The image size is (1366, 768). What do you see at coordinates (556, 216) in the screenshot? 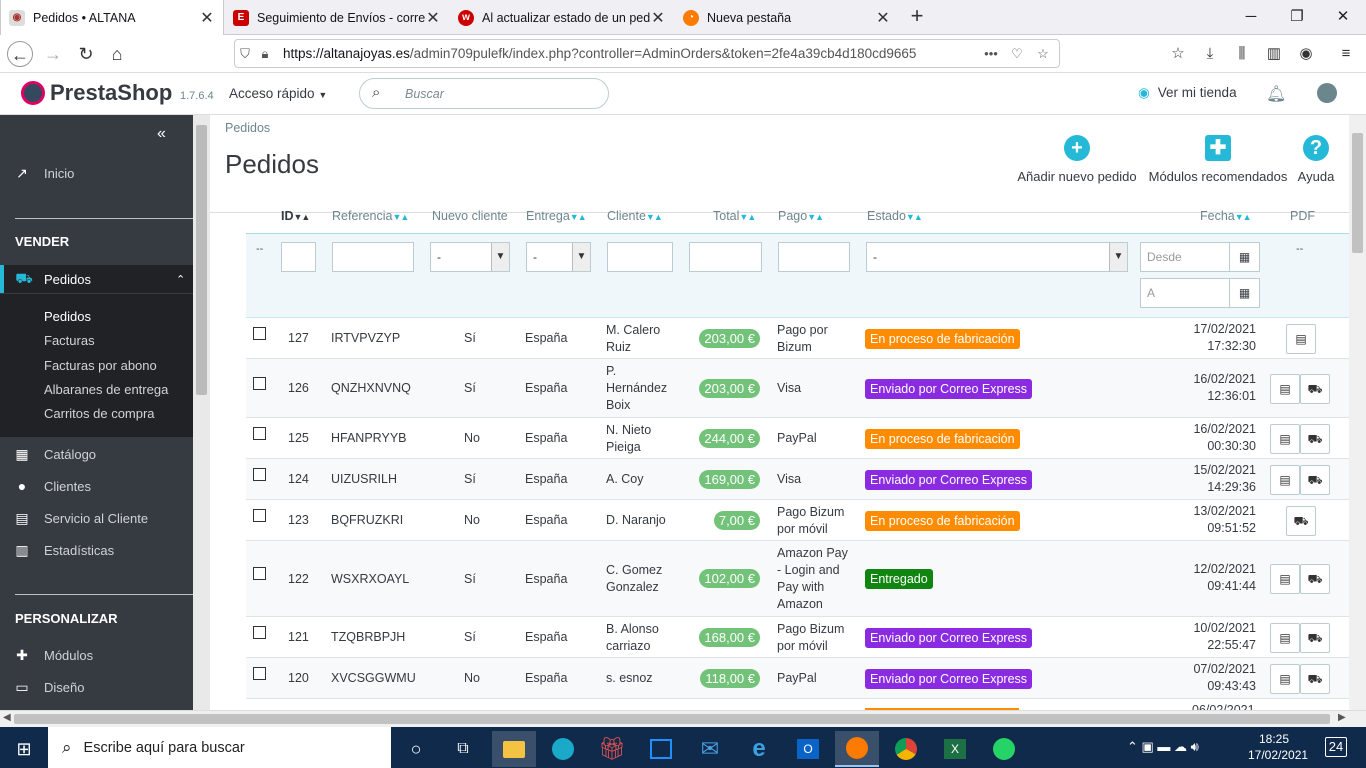
I see `header-delivery: Entrega▼▲` at bounding box center [556, 216].